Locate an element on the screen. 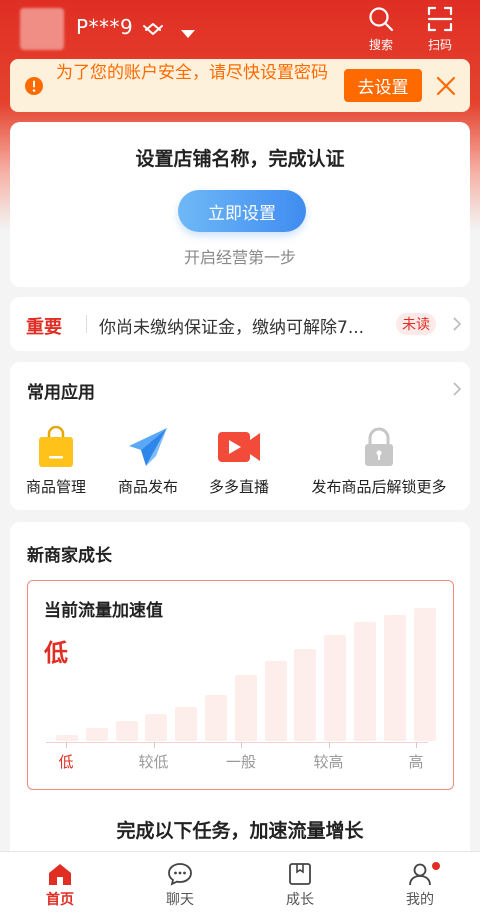 The width and height of the screenshot is (480, 917). caret-down-icon is located at coordinates (188, 33).